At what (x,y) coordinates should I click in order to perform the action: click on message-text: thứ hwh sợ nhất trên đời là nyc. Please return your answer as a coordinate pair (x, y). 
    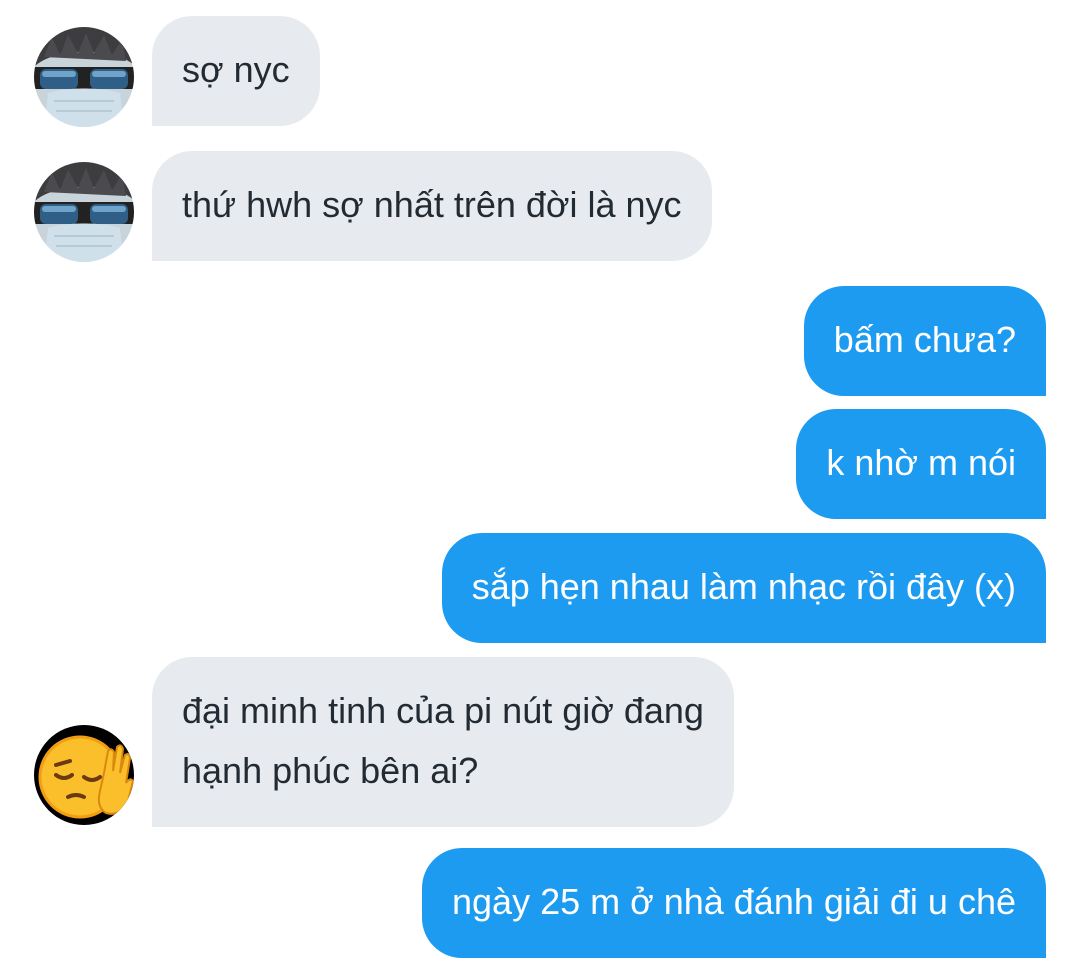
    Looking at the image, I should click on (432, 204).